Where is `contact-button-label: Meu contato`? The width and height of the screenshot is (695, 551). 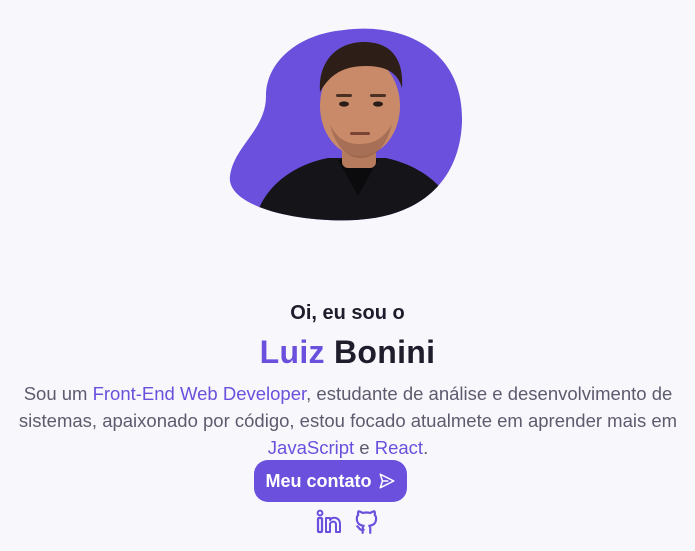
contact-button-label: Meu contato is located at coordinates (318, 480).